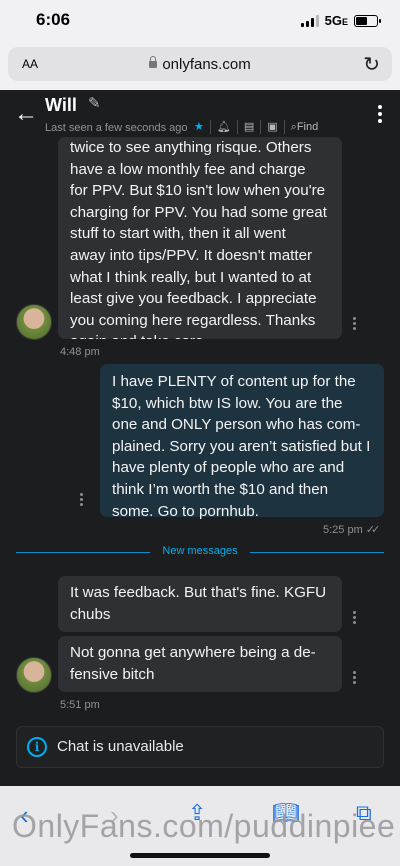  What do you see at coordinates (200, 551) in the screenshot?
I see `new-messages-label: New messages` at bounding box center [200, 551].